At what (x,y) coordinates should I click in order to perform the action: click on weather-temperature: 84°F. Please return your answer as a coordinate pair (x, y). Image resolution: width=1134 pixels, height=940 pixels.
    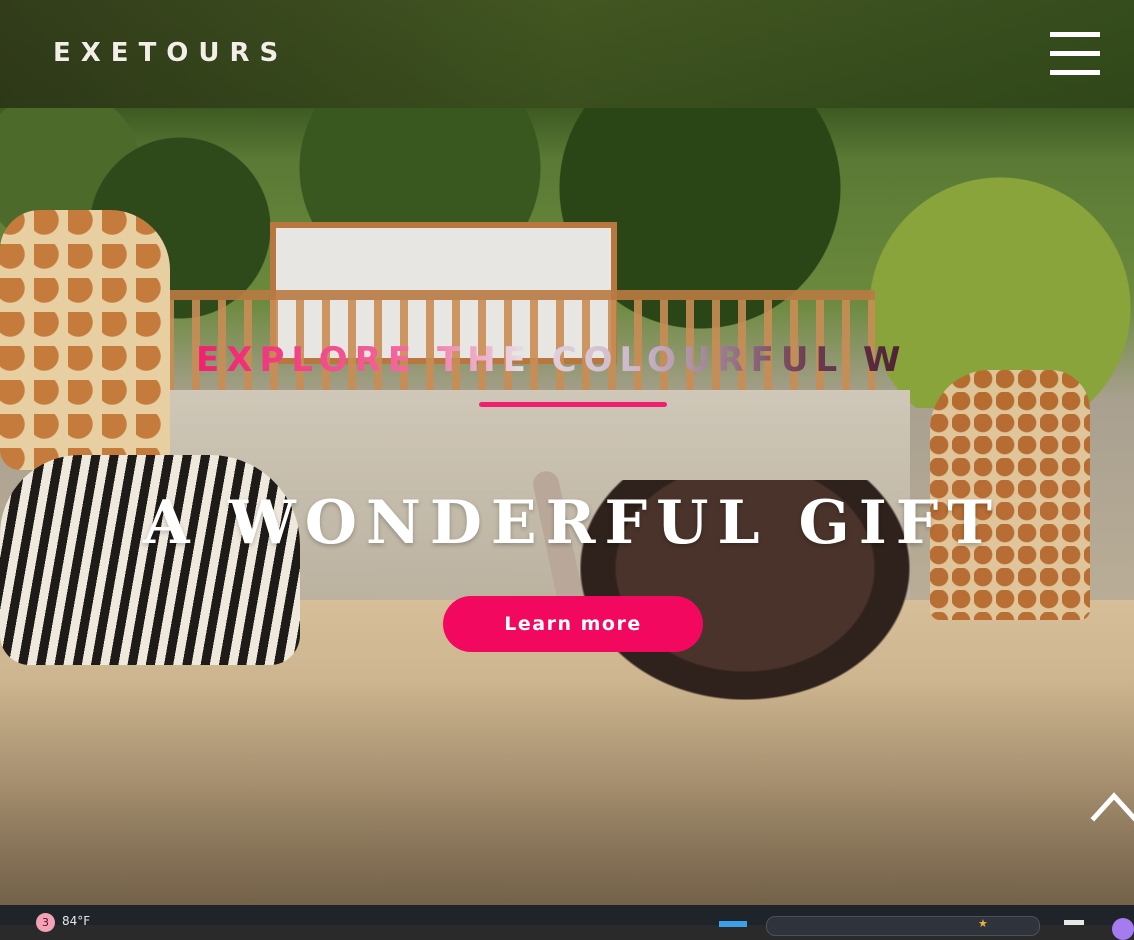
    Looking at the image, I should click on (76, 921).